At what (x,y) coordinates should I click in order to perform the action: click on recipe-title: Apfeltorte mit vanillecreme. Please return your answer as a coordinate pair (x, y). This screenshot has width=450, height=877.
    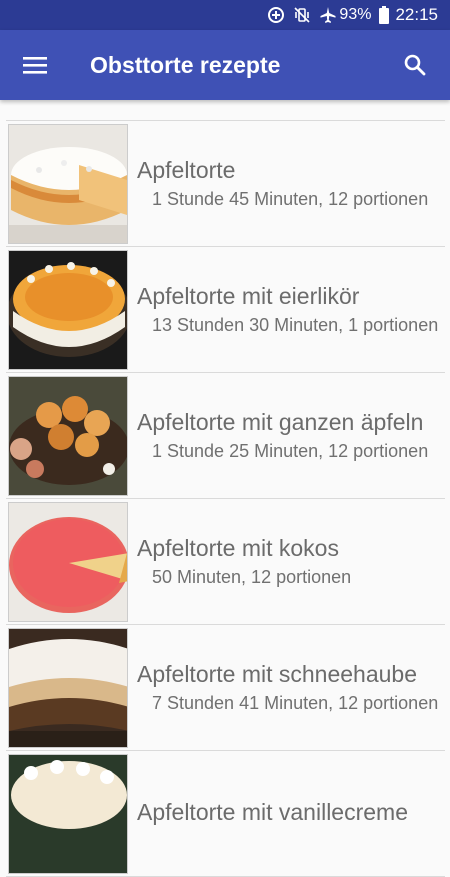
    Looking at the image, I should click on (272, 812).